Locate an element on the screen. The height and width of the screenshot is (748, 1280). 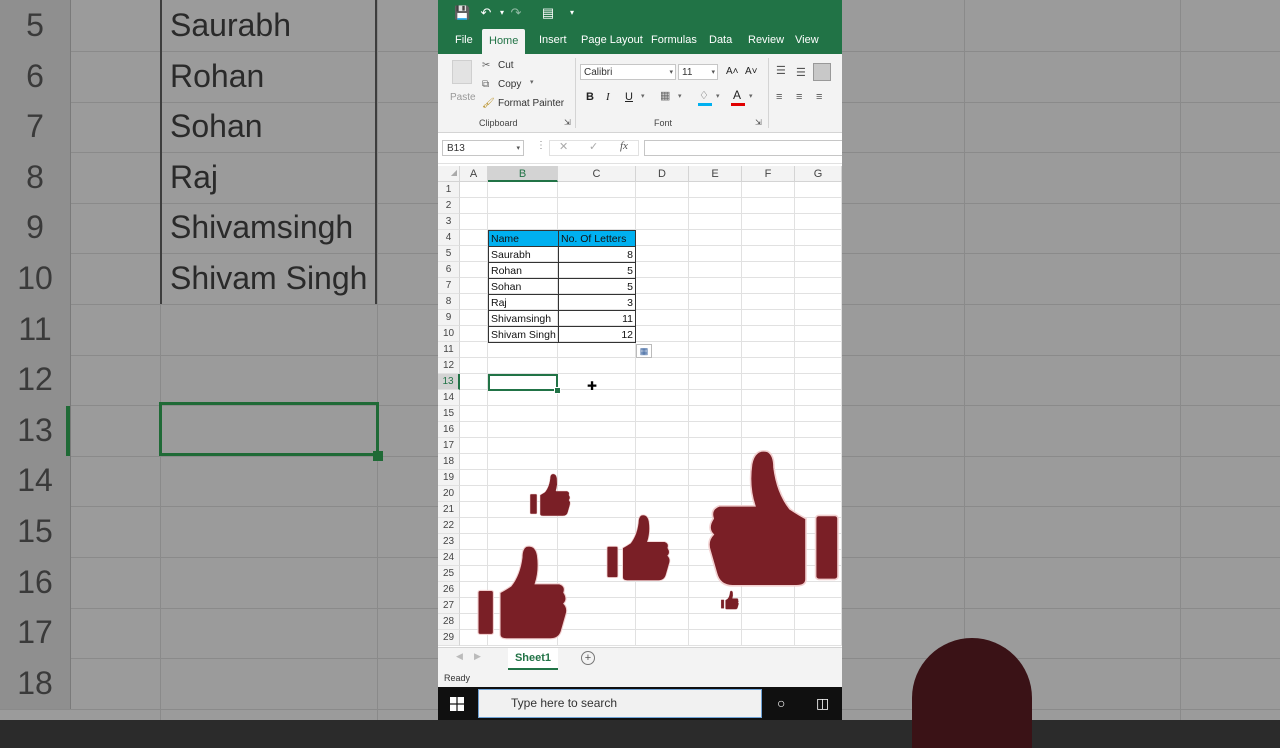
tab-insert: Insert is located at coordinates (553, 40).